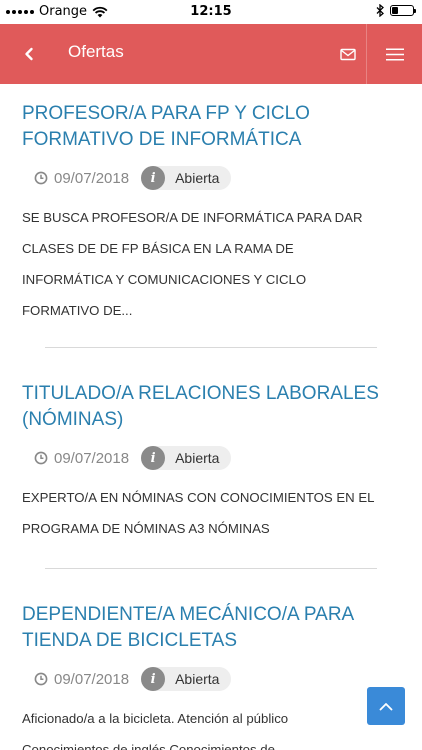  I want to click on battery-icon, so click(403, 10).